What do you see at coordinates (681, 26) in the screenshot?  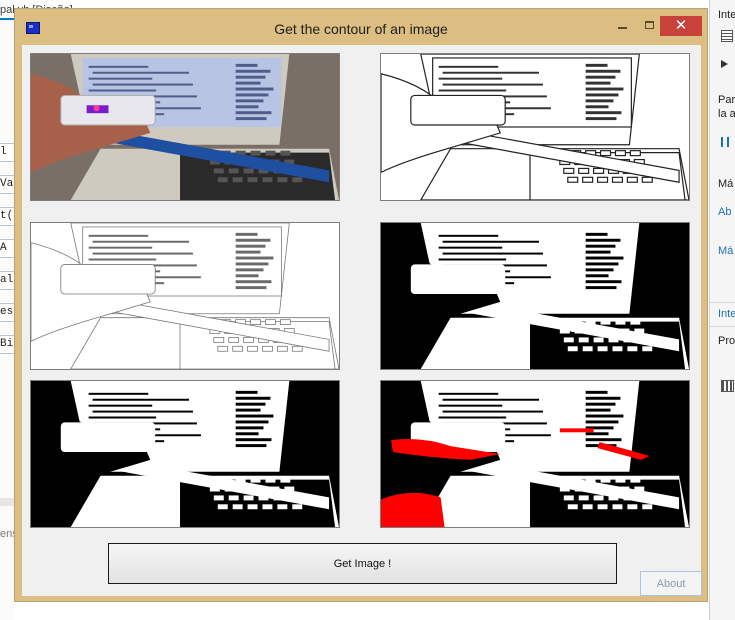 I see `close-button: ✕` at bounding box center [681, 26].